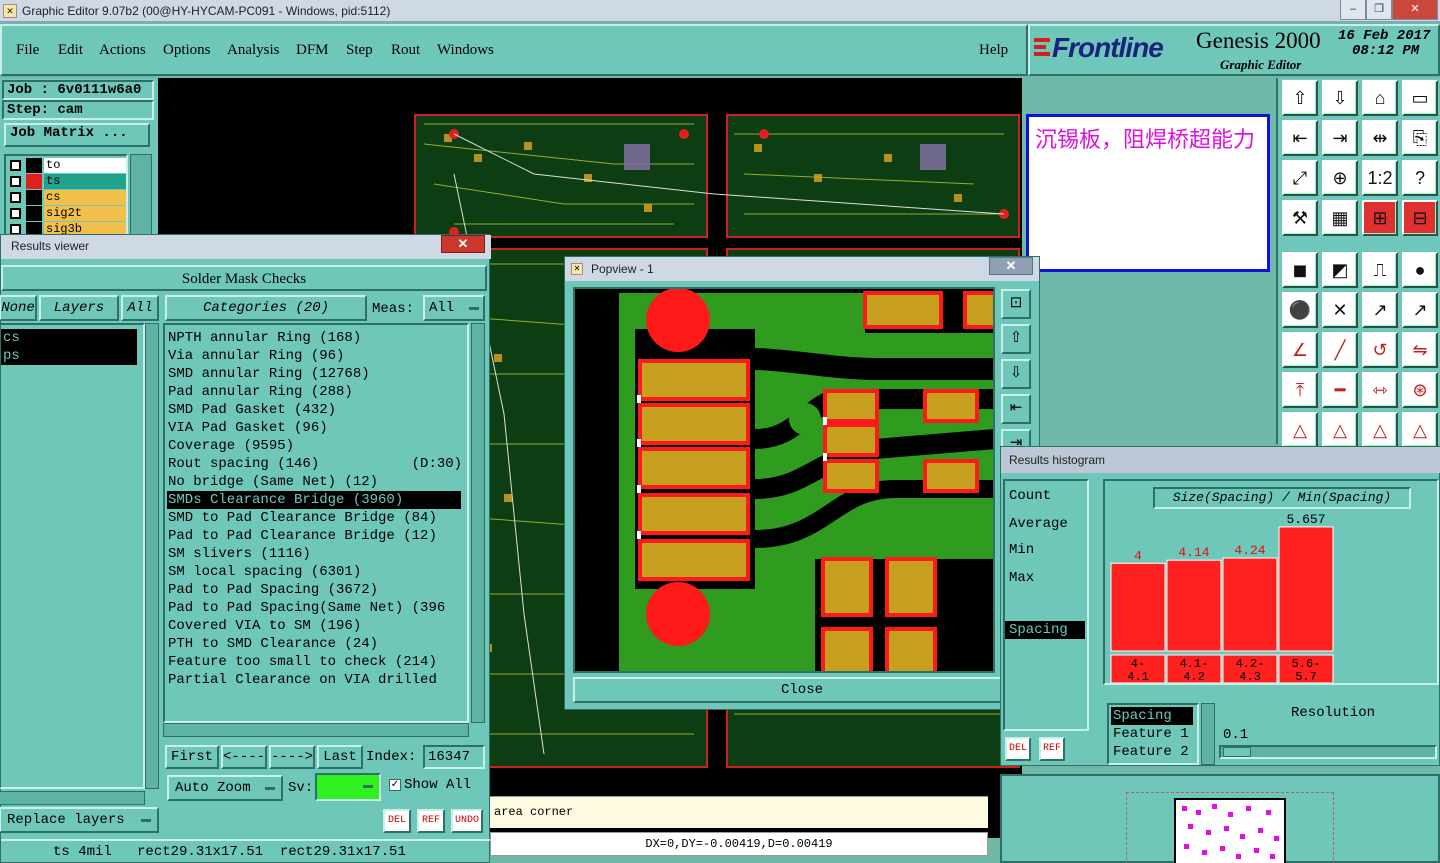  What do you see at coordinates (1380, 218) in the screenshot?
I see `snap-icon: ⊞` at bounding box center [1380, 218].